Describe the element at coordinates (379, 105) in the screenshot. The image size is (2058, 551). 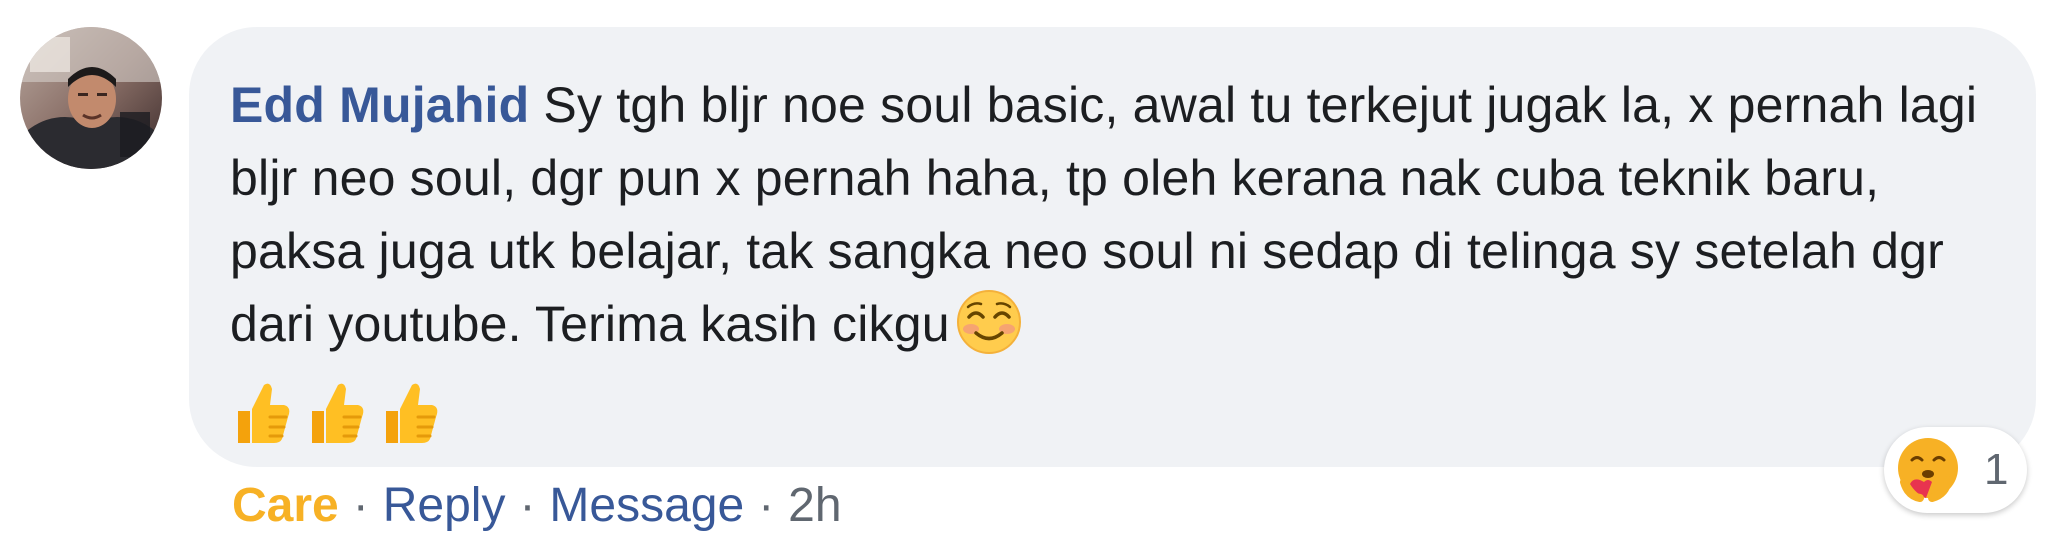
I see `author-name: Edd Mujahid` at that location.